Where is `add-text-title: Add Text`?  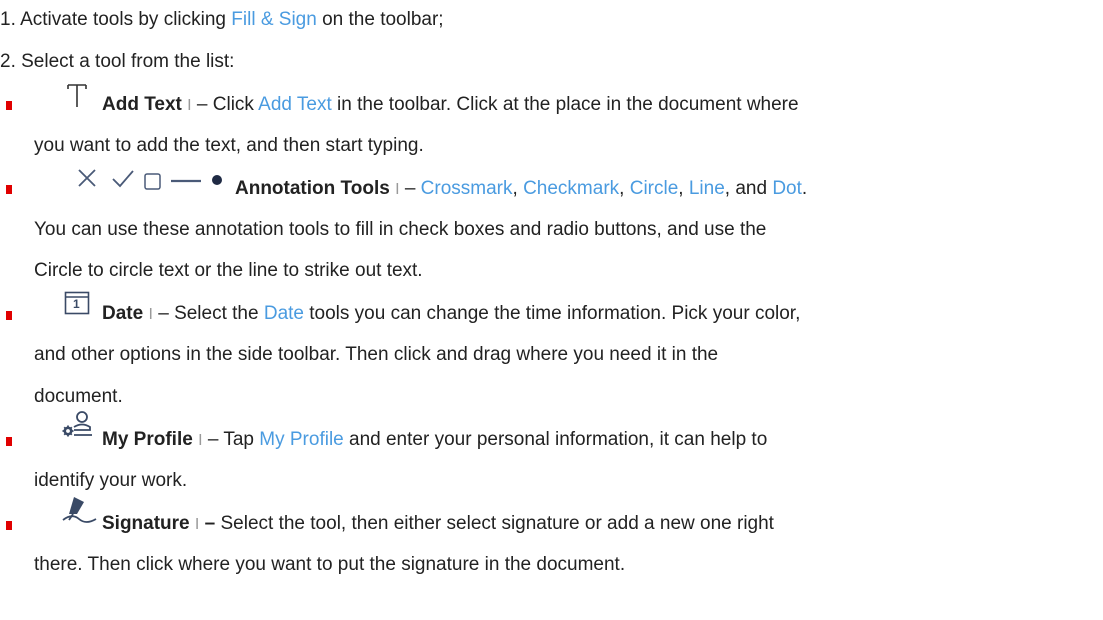 add-text-title: Add Text is located at coordinates (142, 104).